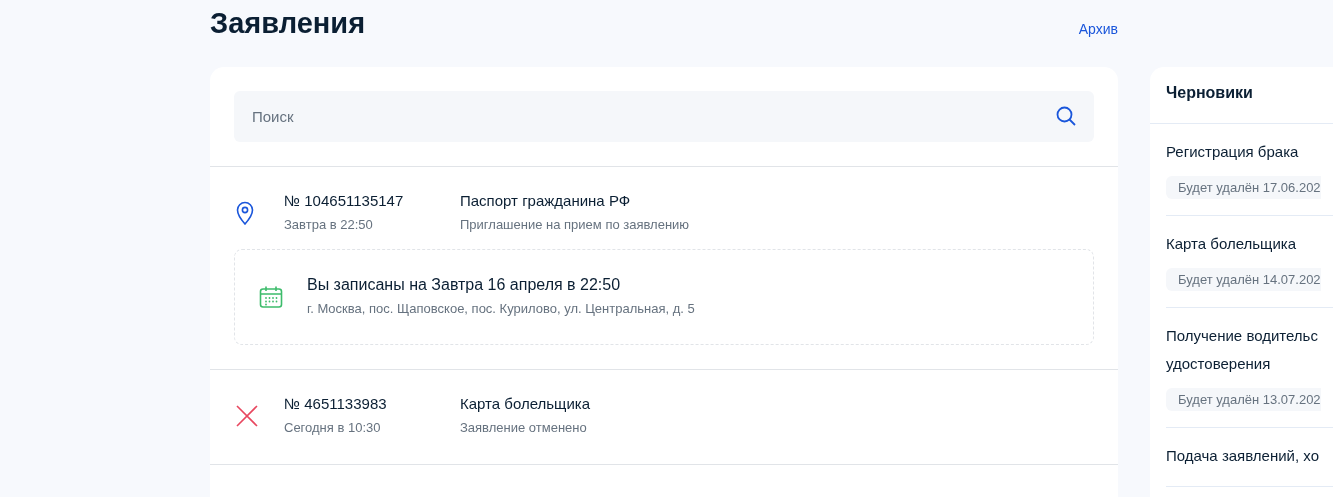  What do you see at coordinates (288, 23) in the screenshot?
I see `page-title: Заявления` at bounding box center [288, 23].